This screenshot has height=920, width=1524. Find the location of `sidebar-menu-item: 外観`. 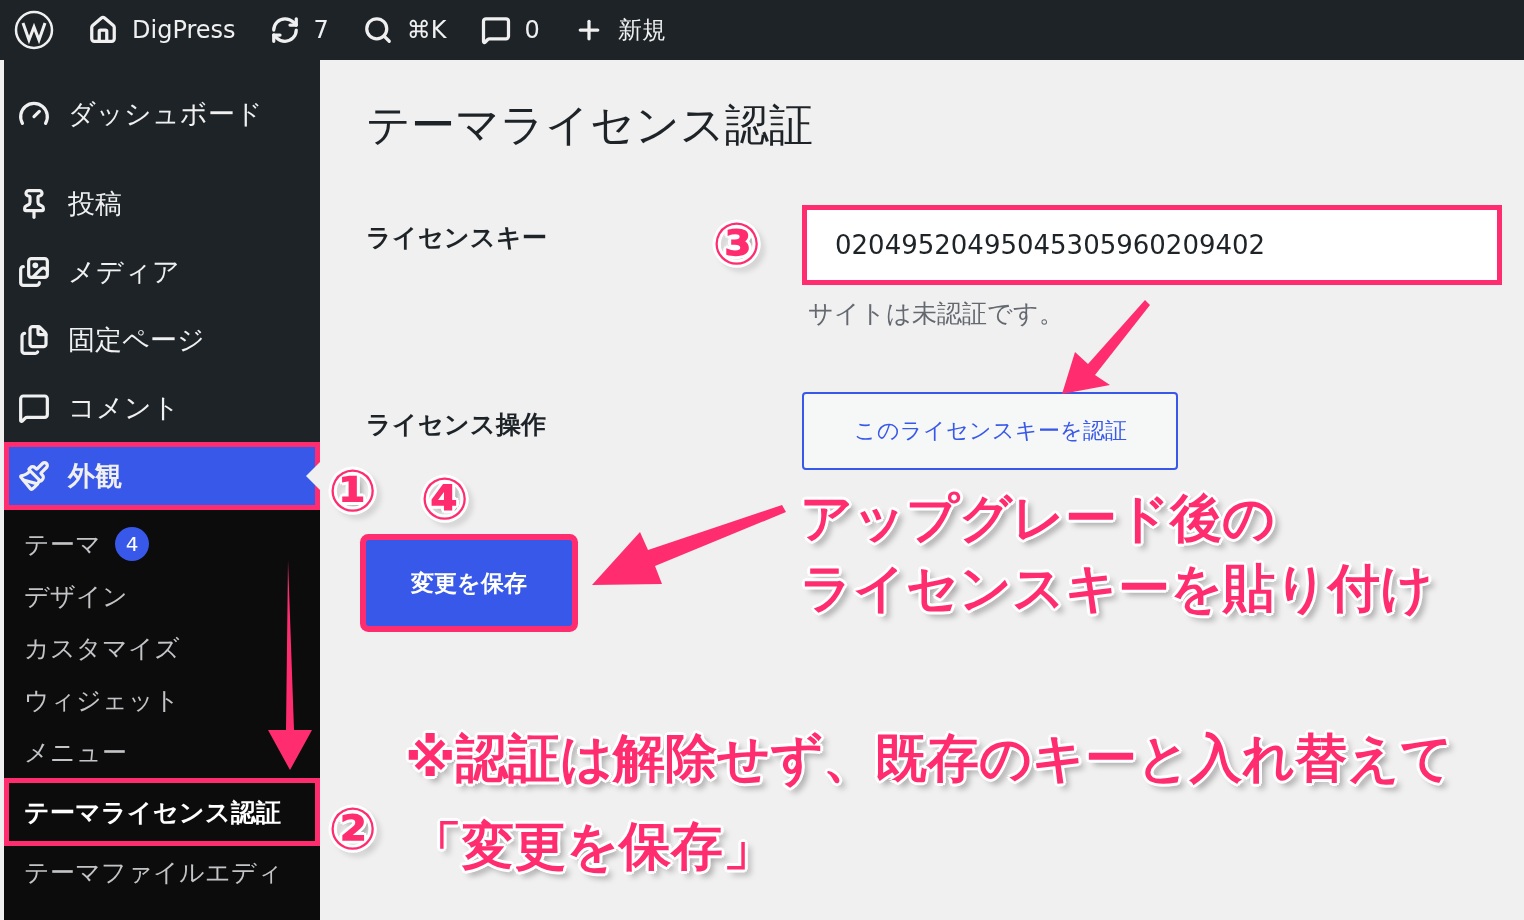

sidebar-menu-item: 外観 is located at coordinates (162, 476).